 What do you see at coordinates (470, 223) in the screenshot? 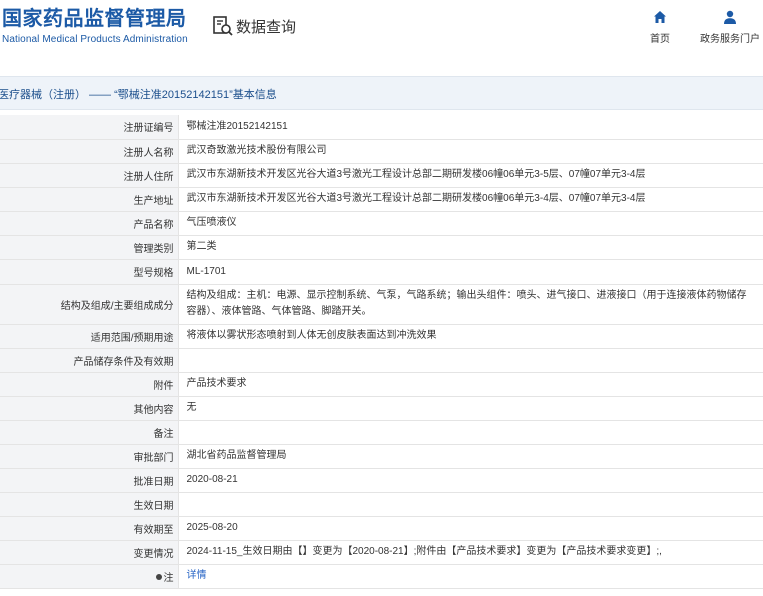
I see `row-value: 气压喷液仪` at bounding box center [470, 223].